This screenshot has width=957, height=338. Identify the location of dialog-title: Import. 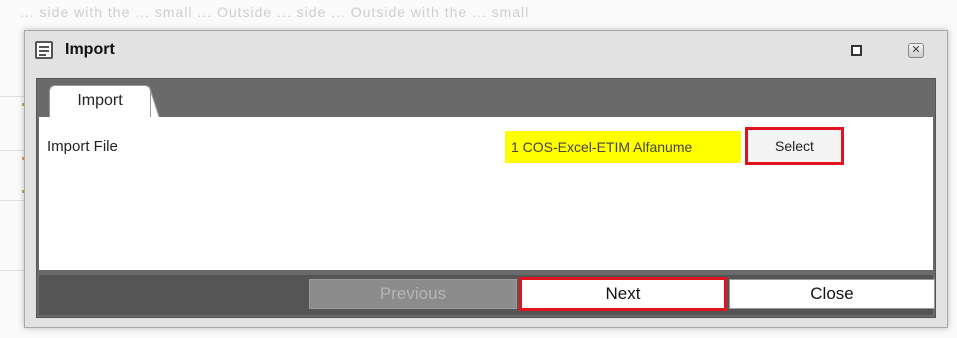
(90, 49).